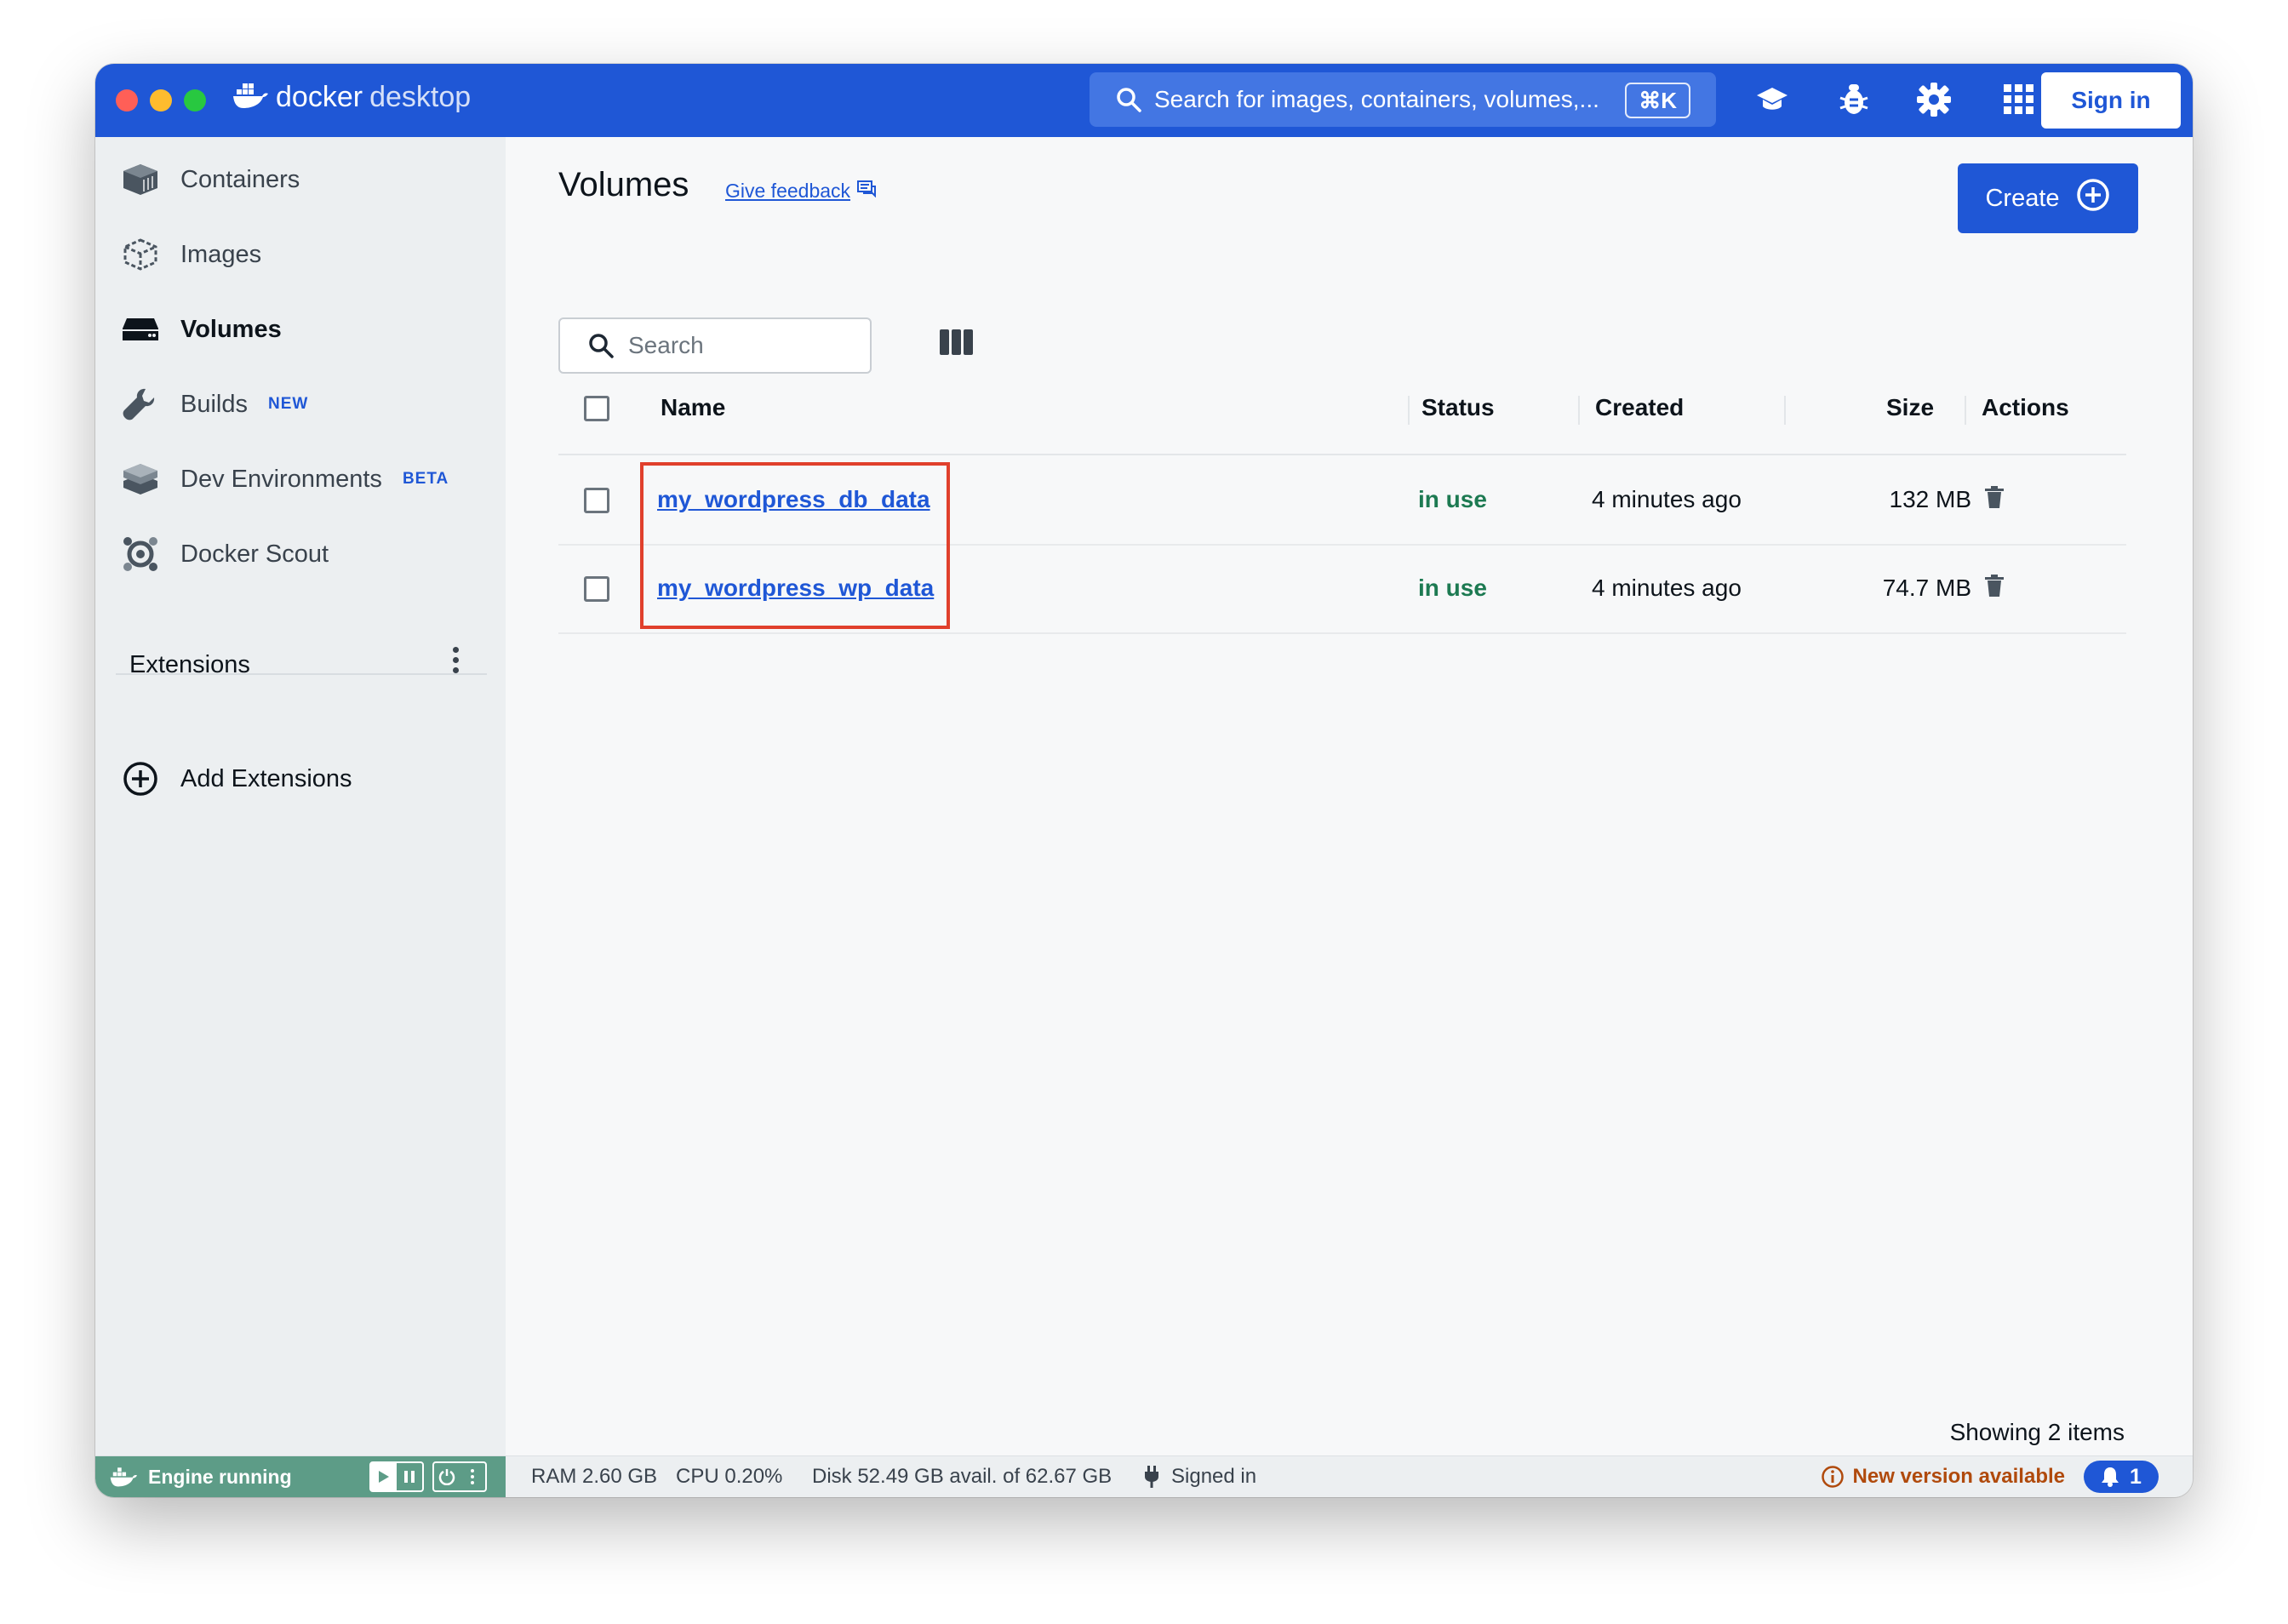  Describe the element at coordinates (1926, 588) in the screenshot. I see `volume-size: 74.7 MB` at that location.